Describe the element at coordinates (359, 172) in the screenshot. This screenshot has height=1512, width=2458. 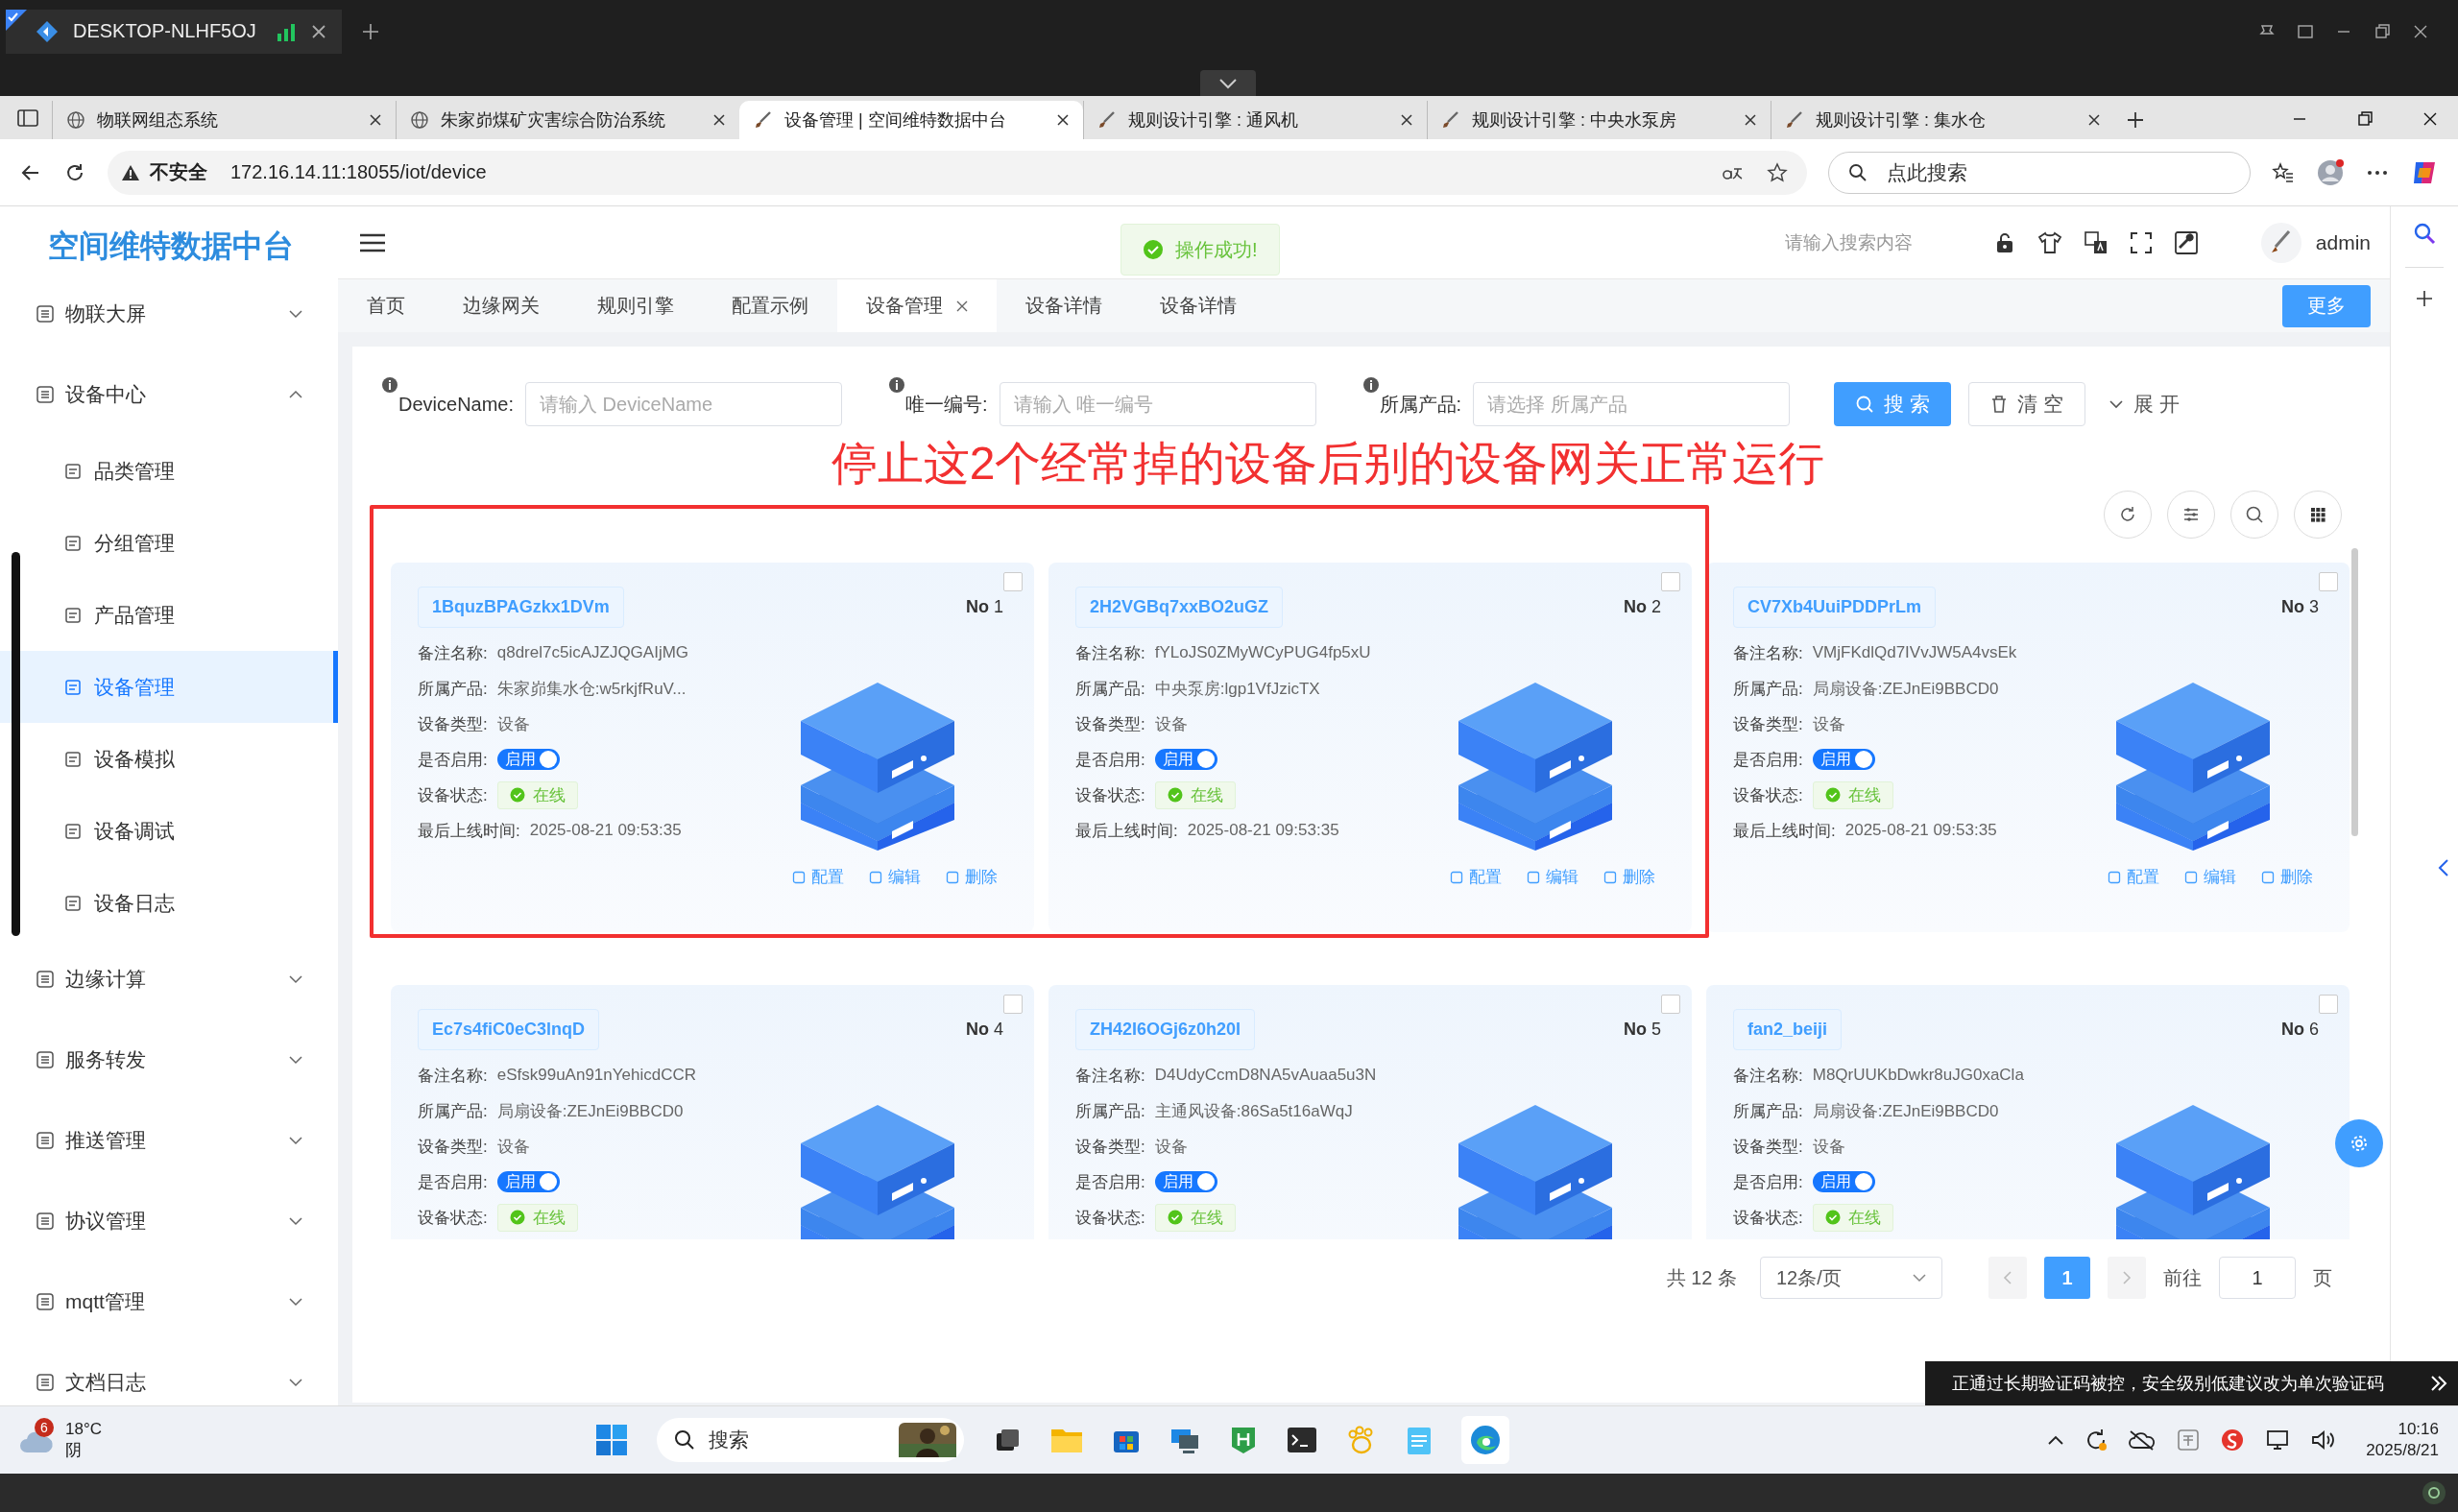
I see `url-text: 172.16.14.11:18055/iot/device` at that location.